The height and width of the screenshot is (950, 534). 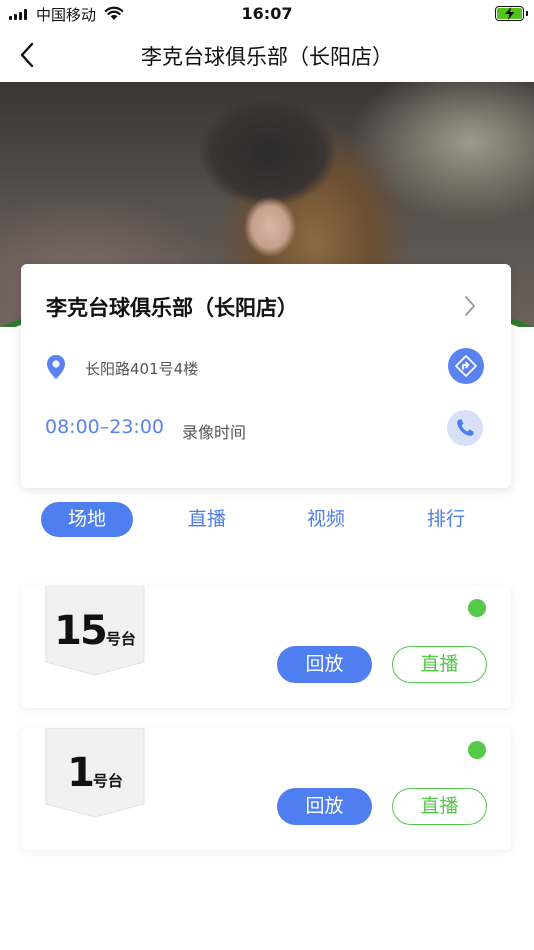 I want to click on table-number-badge: 1号台, so click(x=95, y=773).